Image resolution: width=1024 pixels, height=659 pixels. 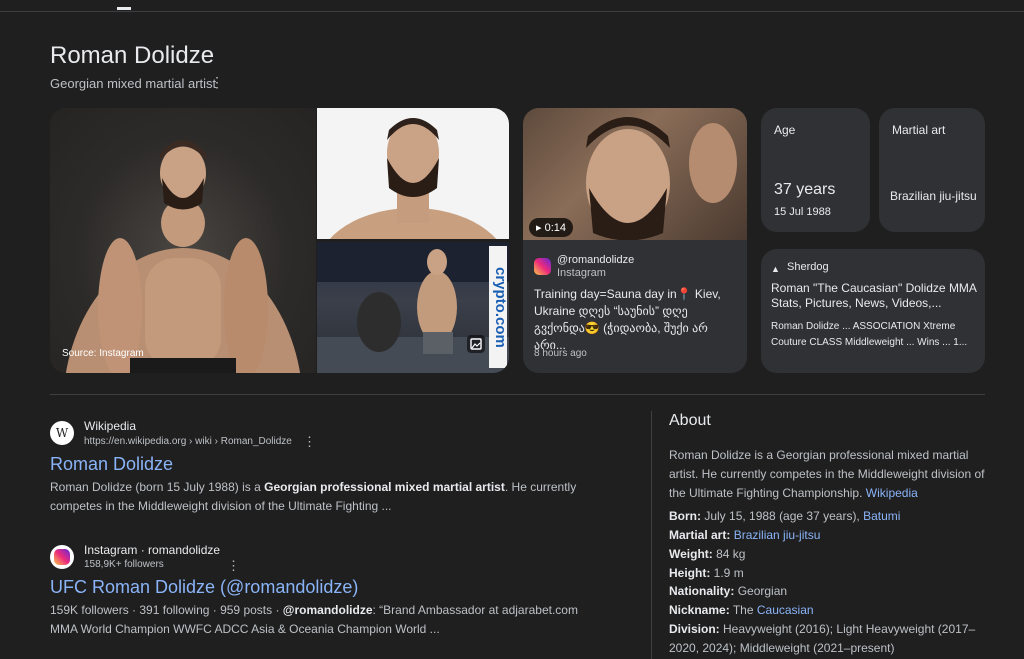 I want to click on about-value: The, so click(x=743, y=610).